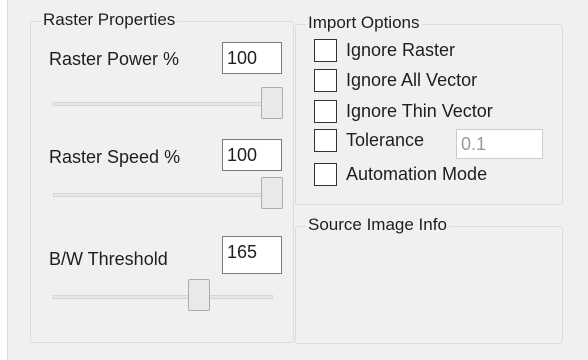 The height and width of the screenshot is (360, 588). I want to click on bw-threshold-slider-track, so click(163, 297).